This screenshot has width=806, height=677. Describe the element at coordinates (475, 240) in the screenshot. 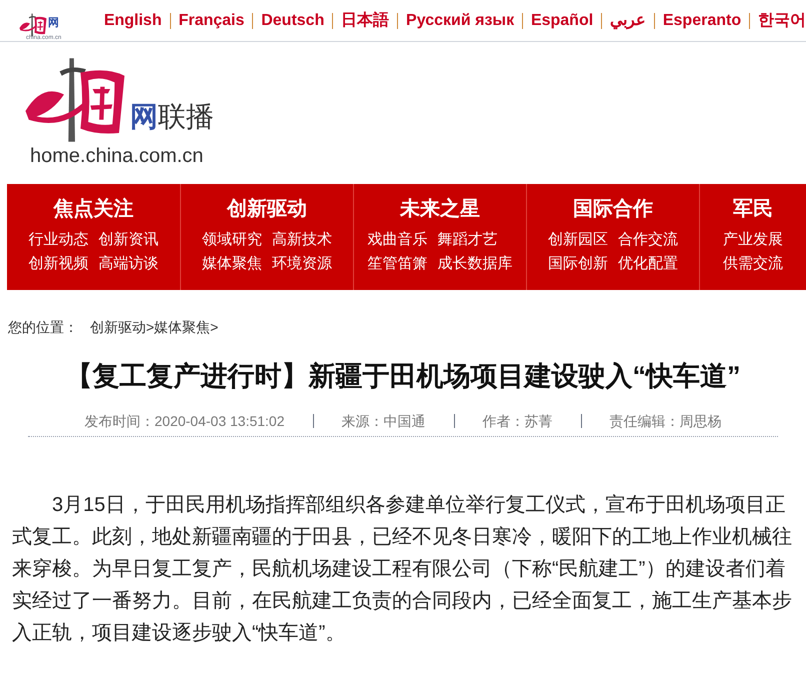

I see `nav-link: 舞蹈才艺` at that location.